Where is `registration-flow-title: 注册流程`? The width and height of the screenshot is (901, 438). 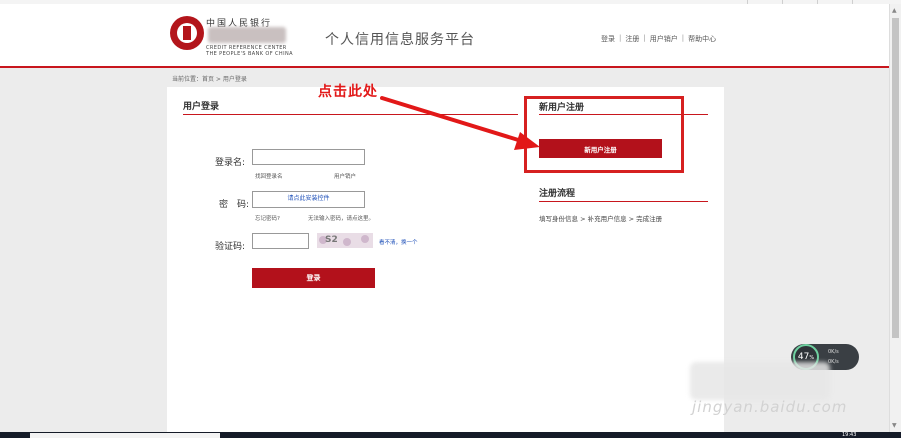 registration-flow-title: 注册流程 is located at coordinates (557, 194).